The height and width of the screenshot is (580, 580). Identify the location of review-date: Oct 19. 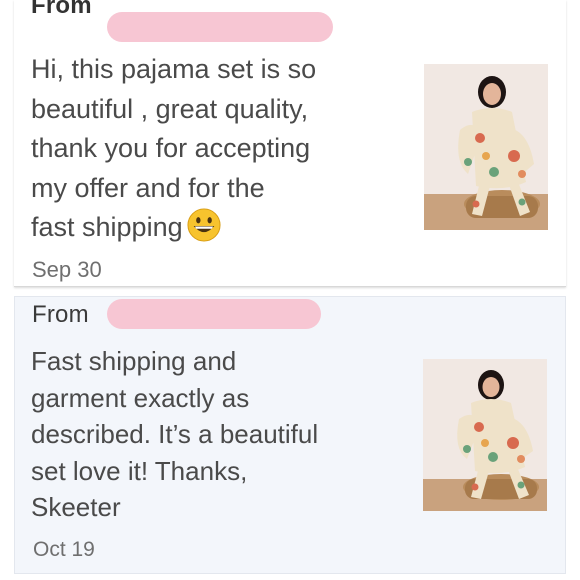
(64, 549).